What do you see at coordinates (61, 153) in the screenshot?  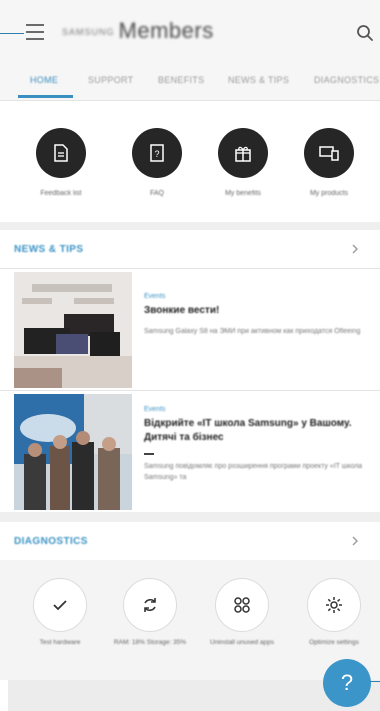 I see `document-icon` at bounding box center [61, 153].